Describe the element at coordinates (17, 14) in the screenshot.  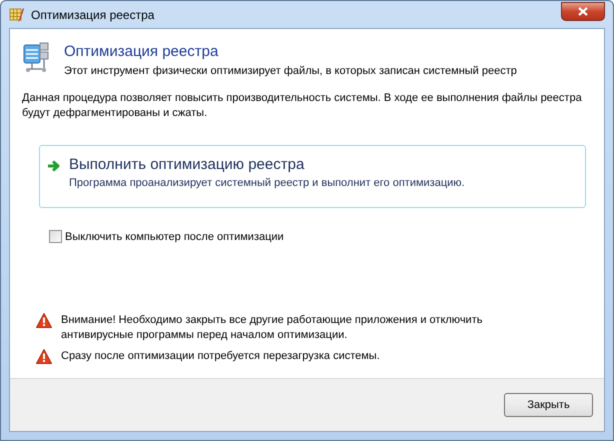
I see `grid-pencil-icon` at that location.